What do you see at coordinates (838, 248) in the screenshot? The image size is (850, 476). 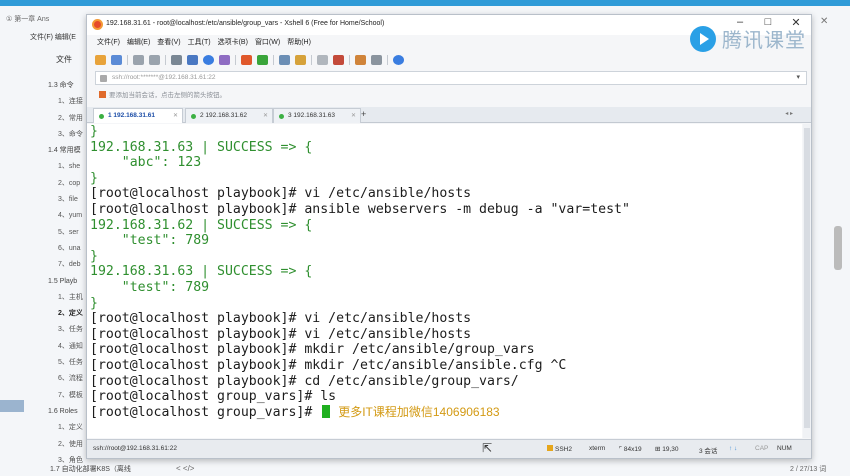 I see `bg-scrollbar` at bounding box center [838, 248].